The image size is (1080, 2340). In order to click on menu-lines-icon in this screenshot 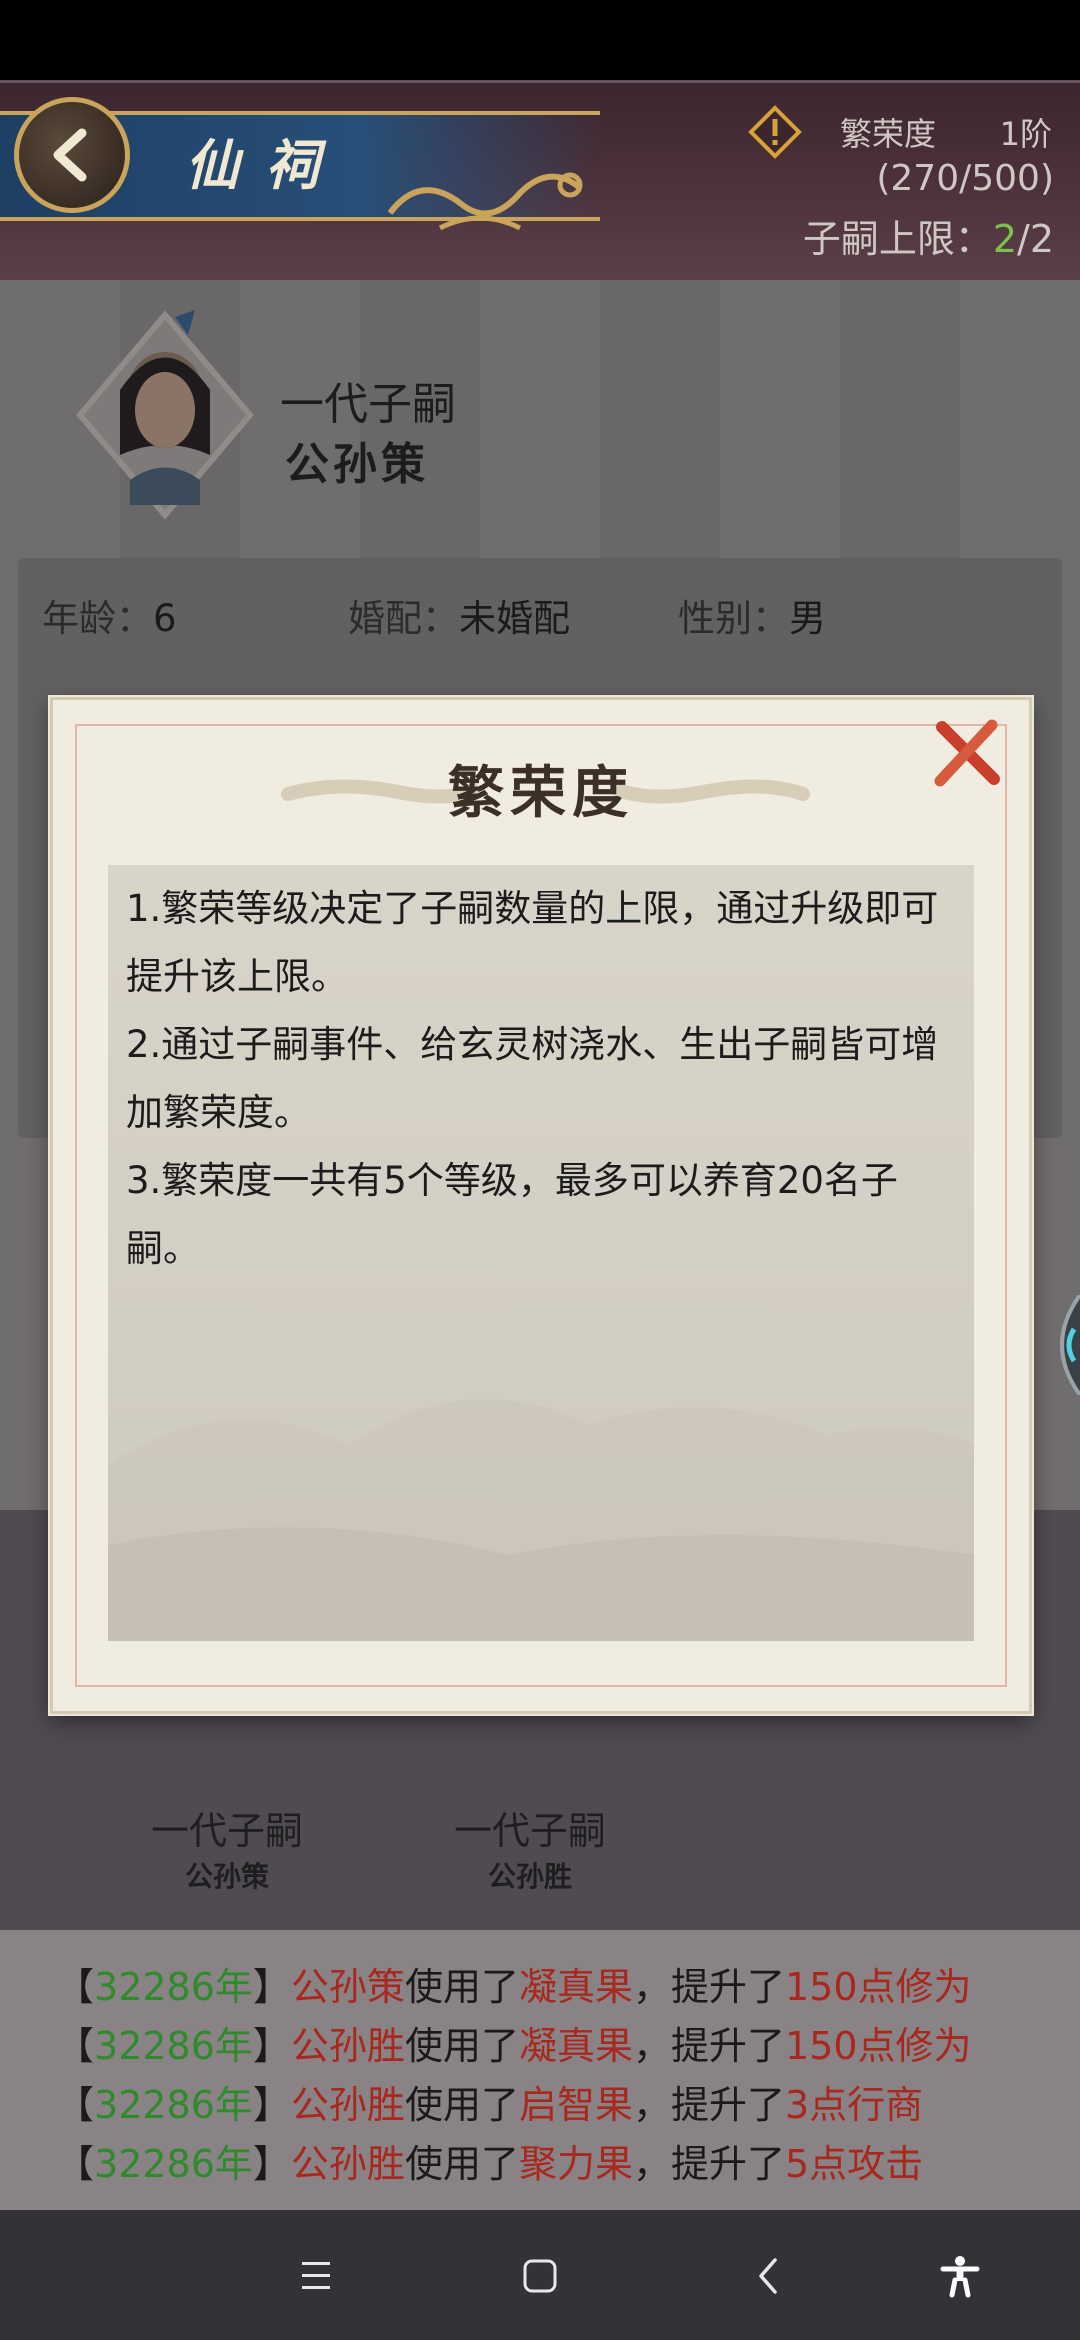, I will do `click(316, 2275)`.